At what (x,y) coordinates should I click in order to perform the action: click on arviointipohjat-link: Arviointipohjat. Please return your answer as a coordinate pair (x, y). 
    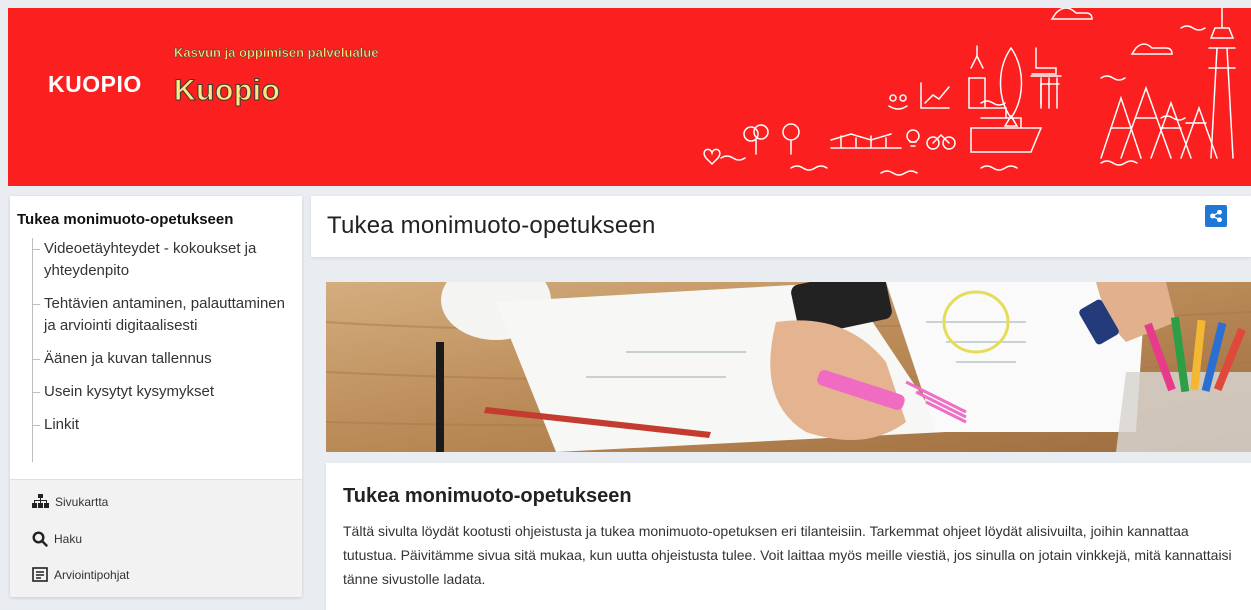
    Looking at the image, I should click on (80, 574).